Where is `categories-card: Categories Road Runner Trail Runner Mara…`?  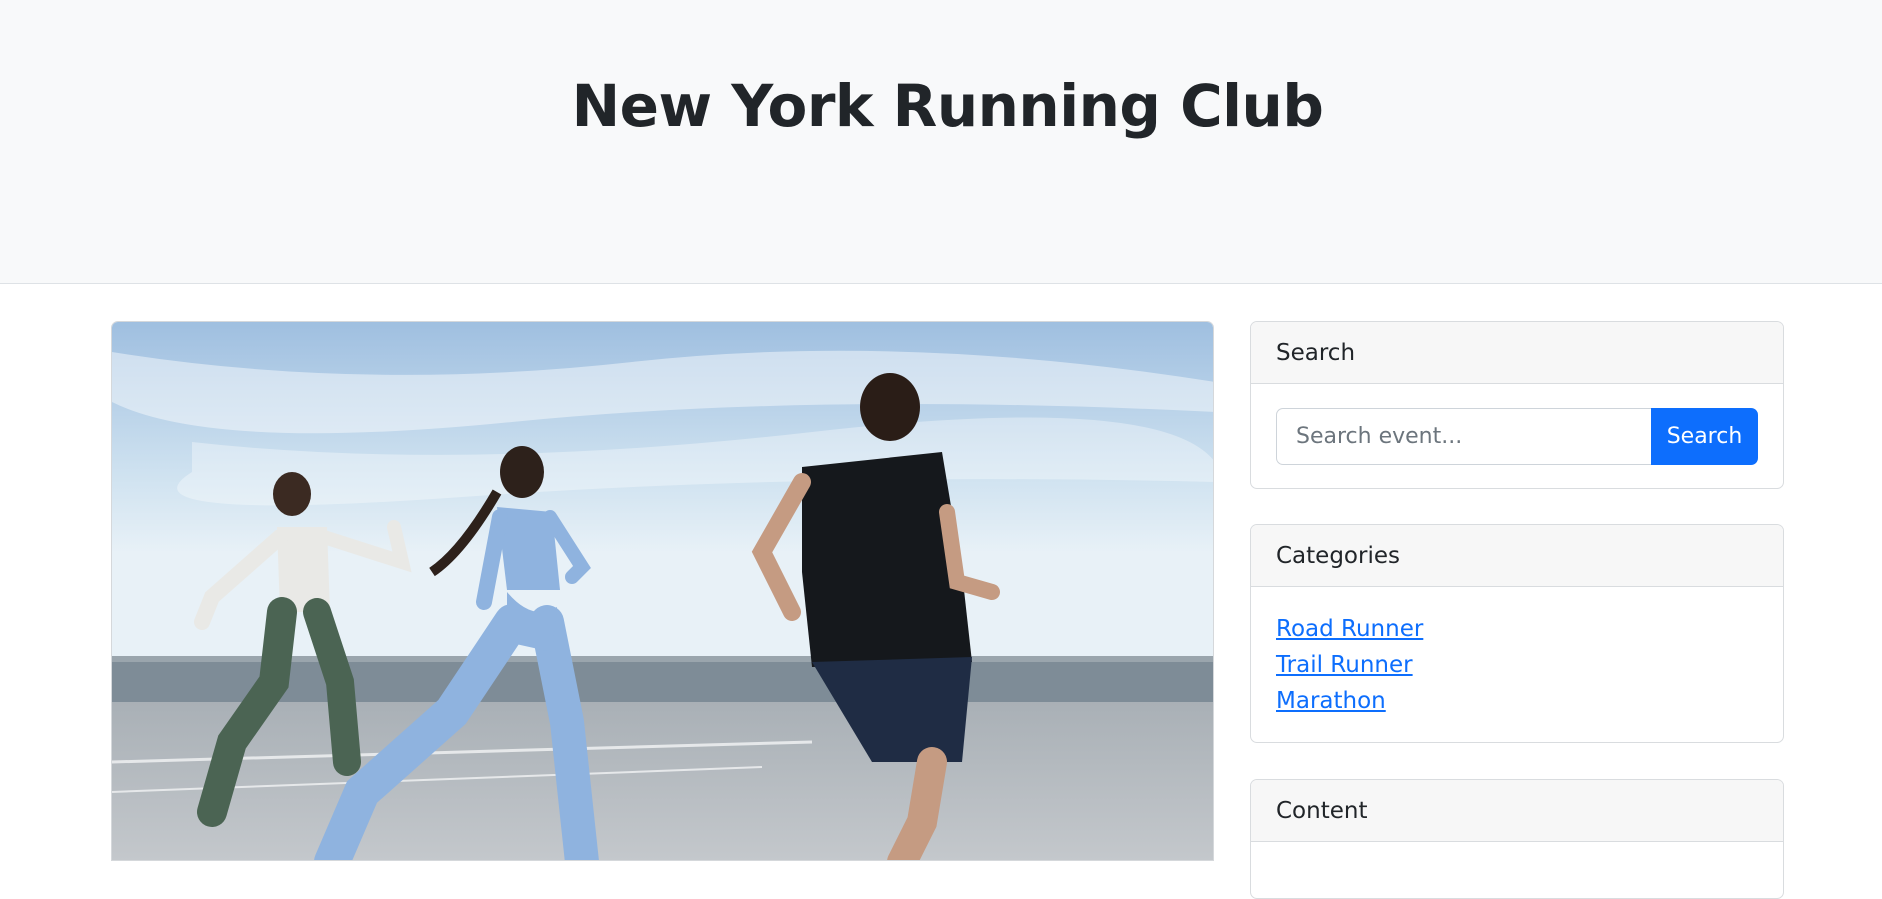
categories-card: Categories Road Runner Trail Runner Mara… is located at coordinates (1517, 633).